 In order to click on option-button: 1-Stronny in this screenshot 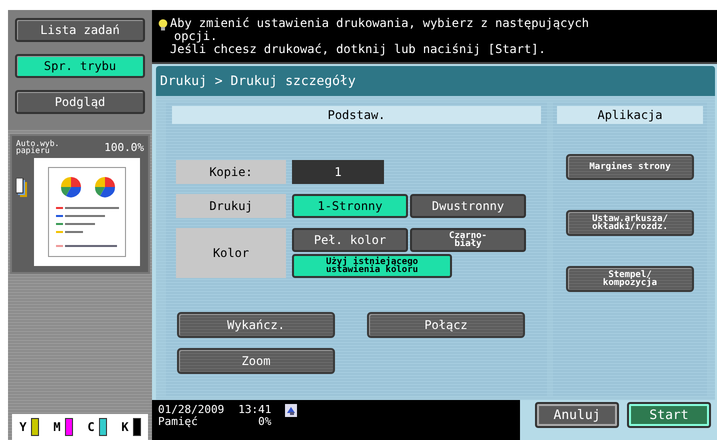, I will do `click(350, 206)`.